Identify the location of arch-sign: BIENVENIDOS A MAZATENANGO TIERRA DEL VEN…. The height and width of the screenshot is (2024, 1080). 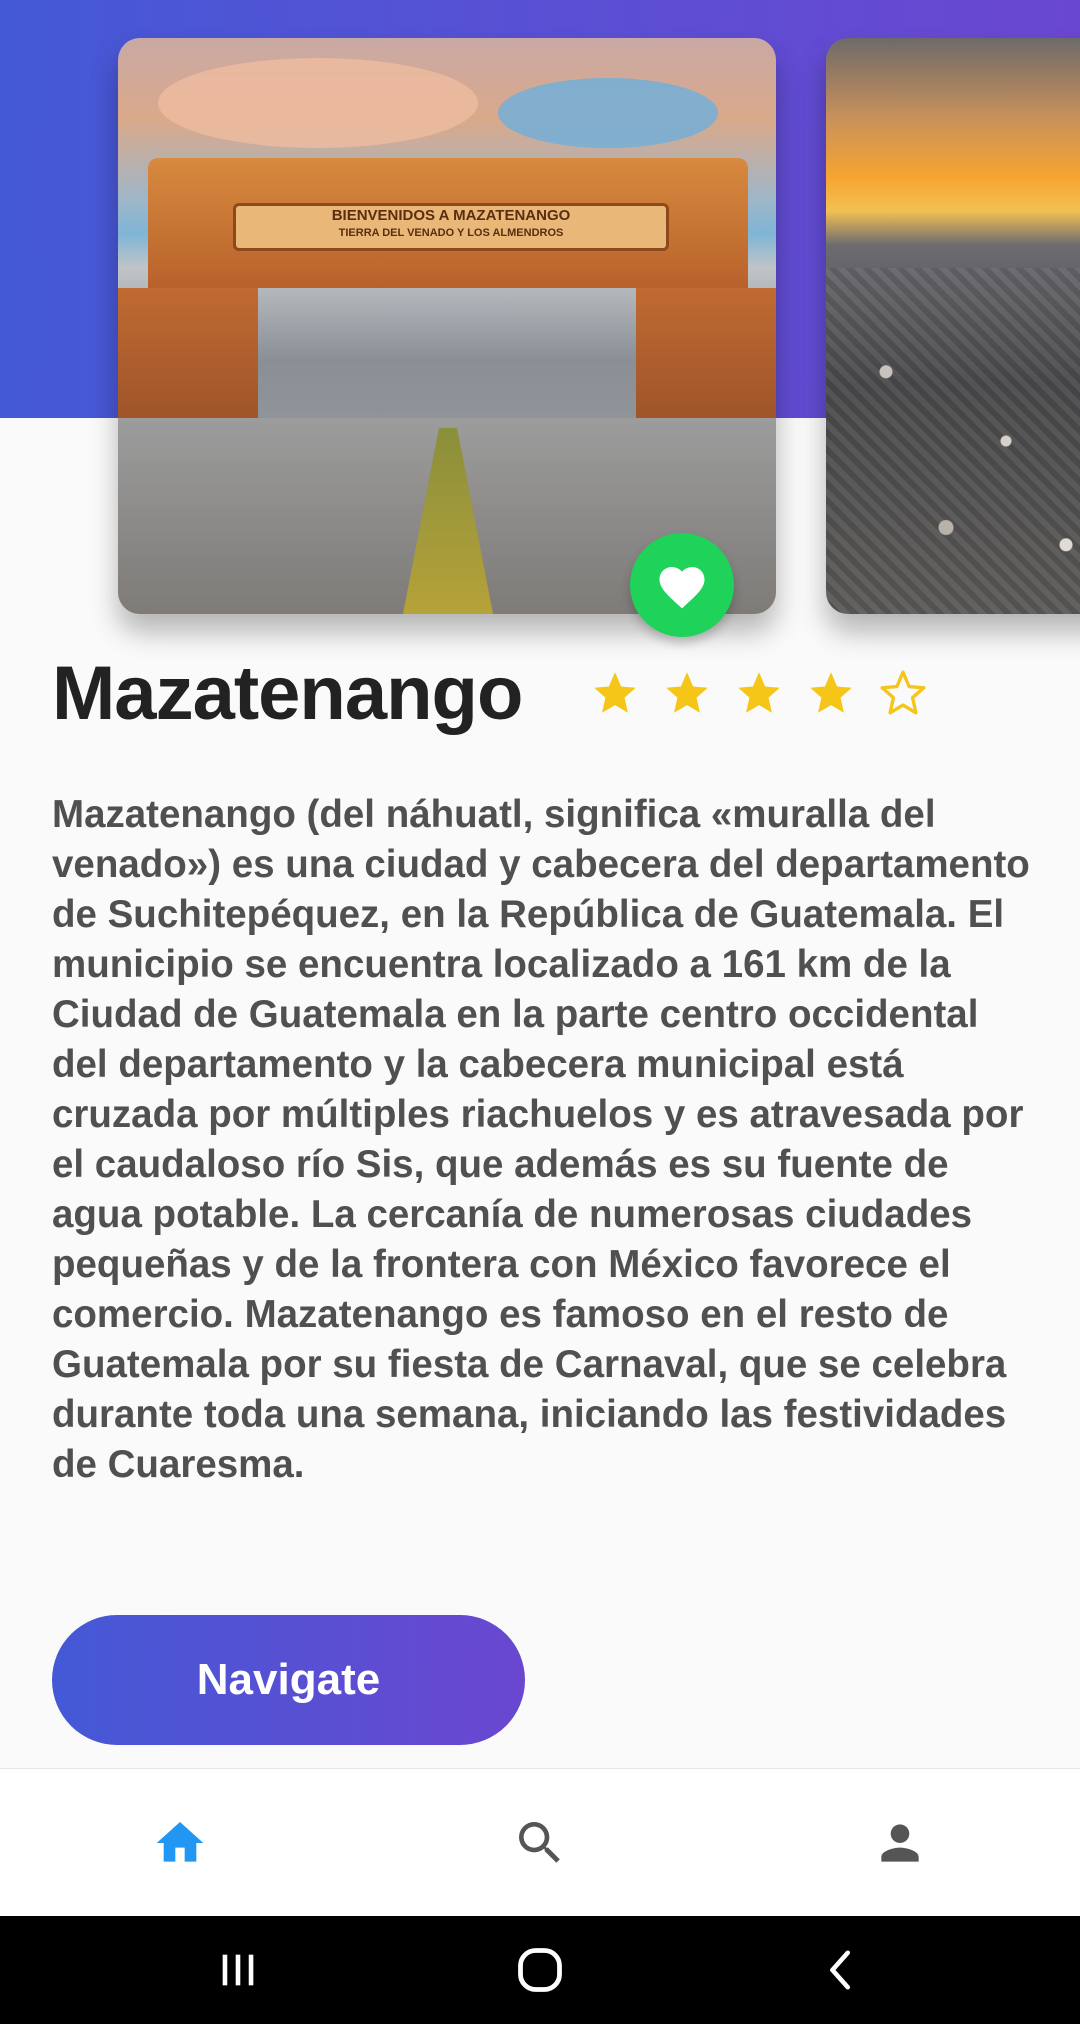
(451, 227).